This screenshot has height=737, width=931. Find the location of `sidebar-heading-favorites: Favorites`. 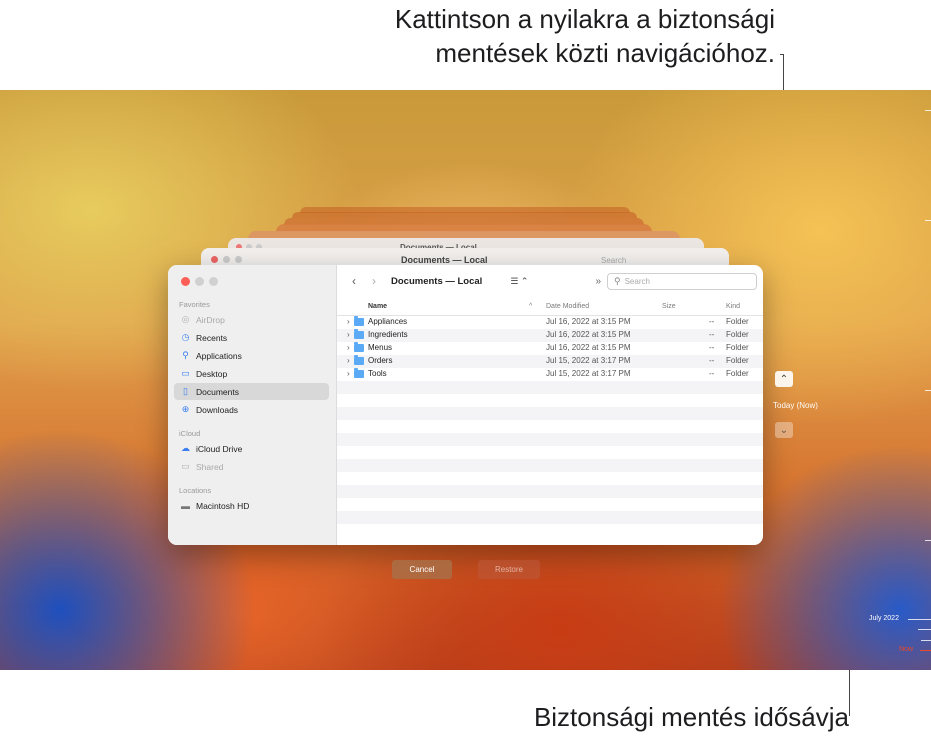

sidebar-heading-favorites: Favorites is located at coordinates (194, 304).